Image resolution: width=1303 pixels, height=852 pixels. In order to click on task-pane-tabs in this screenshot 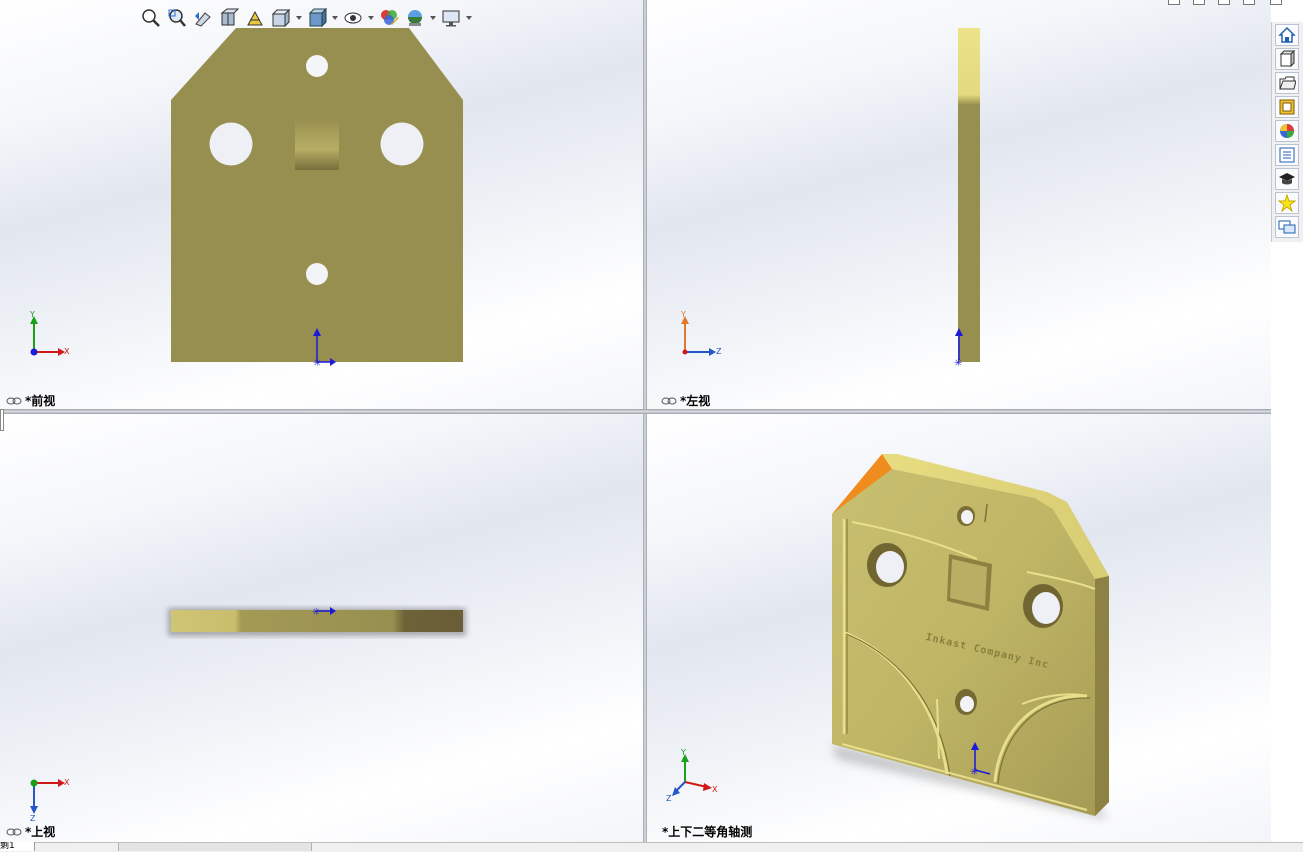, I will do `click(1287, 132)`.